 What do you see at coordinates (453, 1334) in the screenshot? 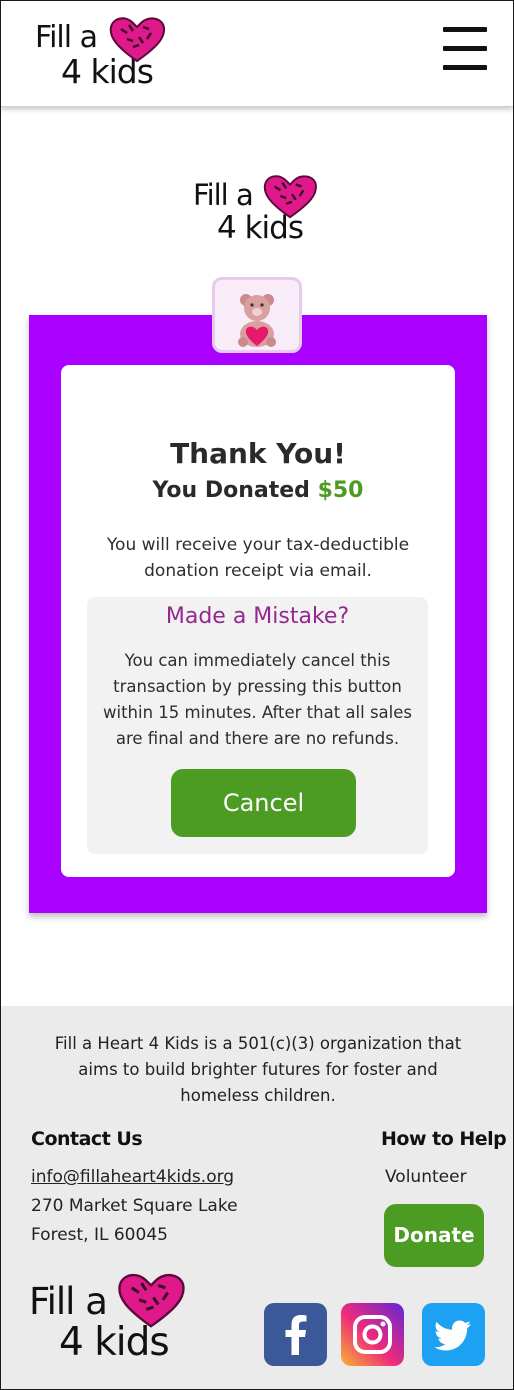
I see `twitter-icon` at bounding box center [453, 1334].